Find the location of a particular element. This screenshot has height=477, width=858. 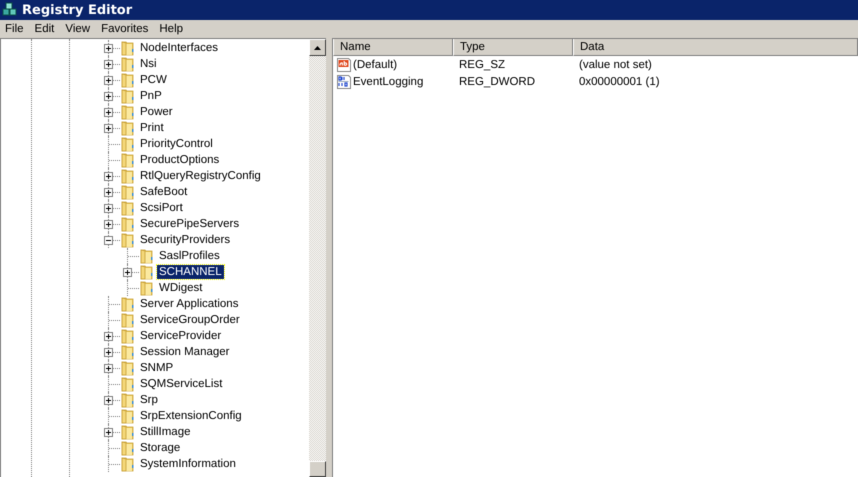

scroll-up-button is located at coordinates (317, 47).